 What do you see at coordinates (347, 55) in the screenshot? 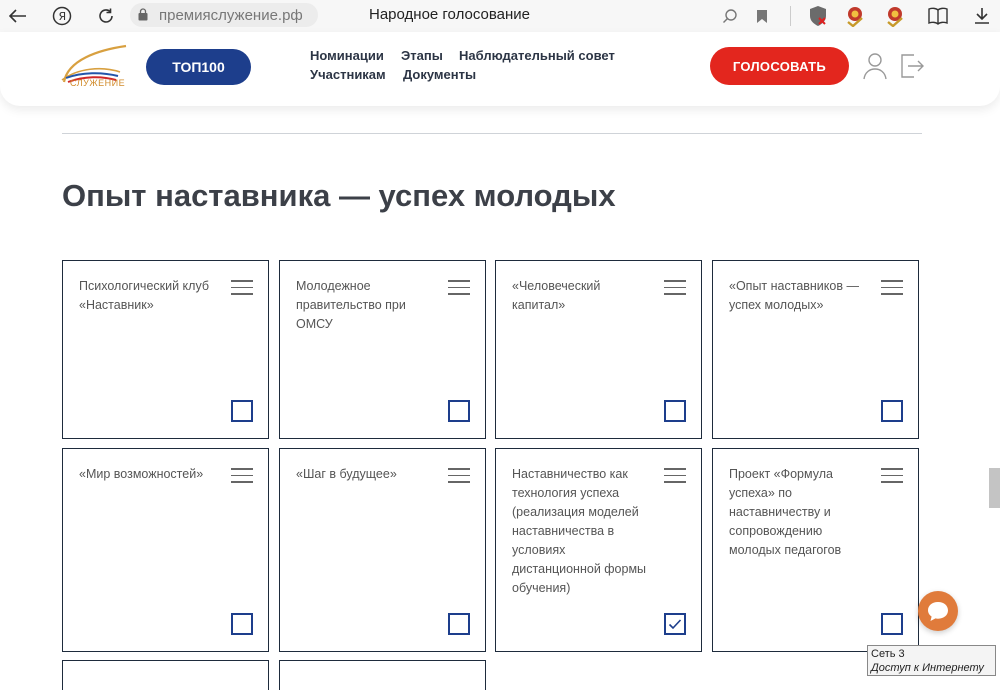
I see `nav-nominations: Номинации` at bounding box center [347, 55].